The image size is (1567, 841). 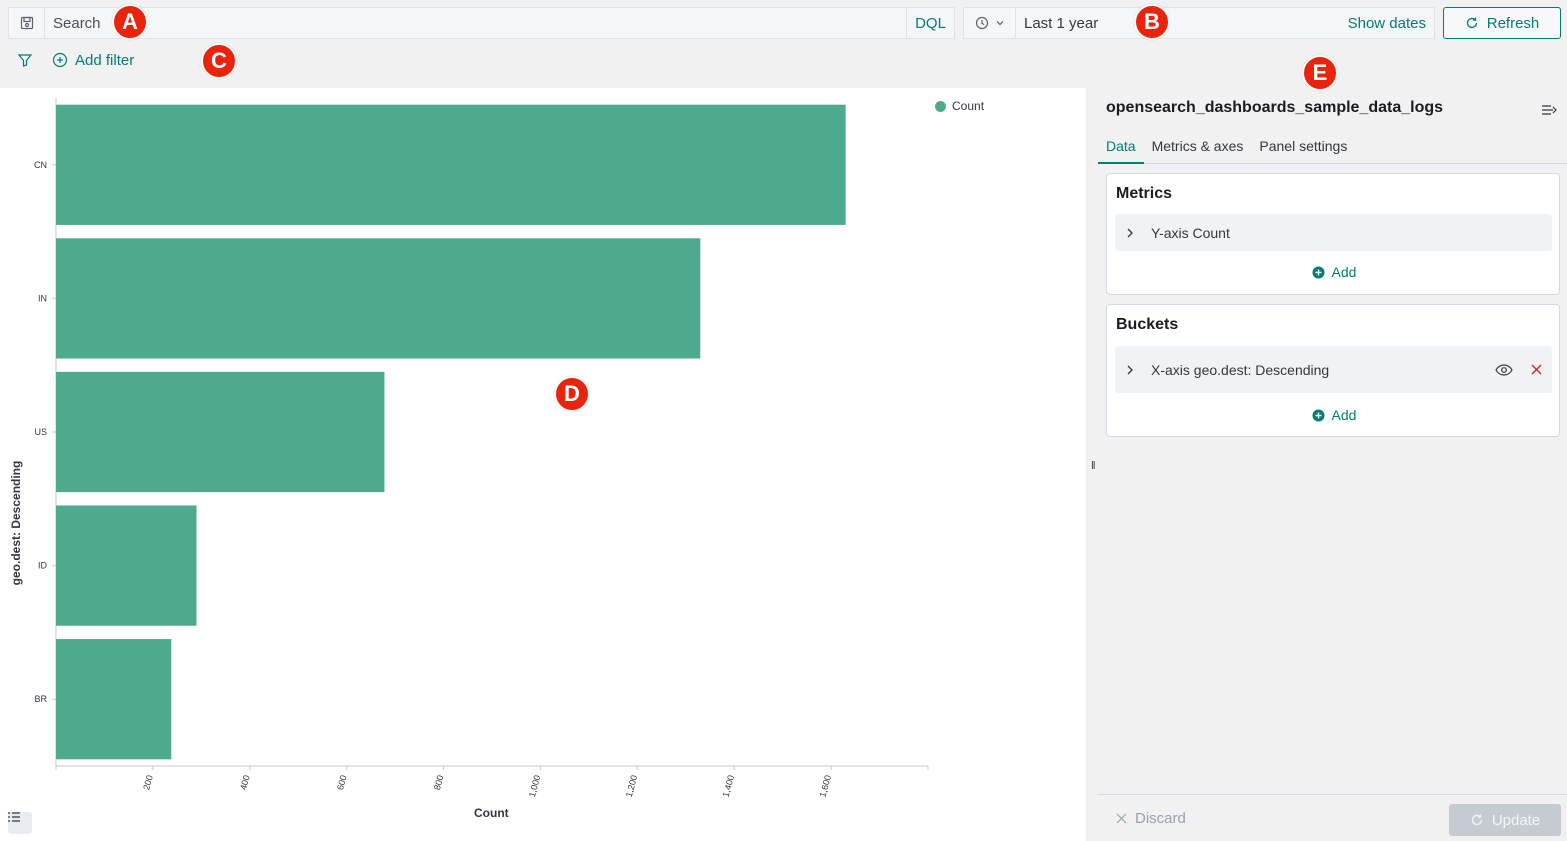 I want to click on annotation-marker-e: E, so click(x=1320, y=73).